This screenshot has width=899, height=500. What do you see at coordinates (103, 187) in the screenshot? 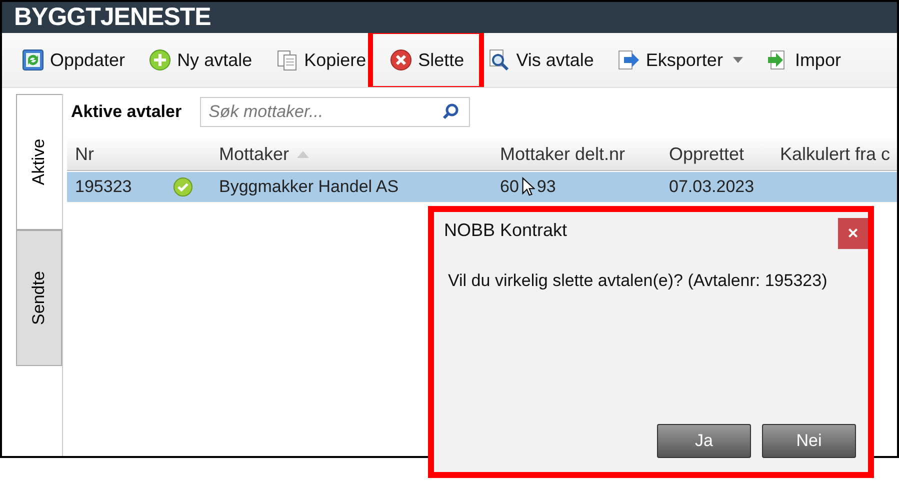
I see `table-cell: 195323` at bounding box center [103, 187].